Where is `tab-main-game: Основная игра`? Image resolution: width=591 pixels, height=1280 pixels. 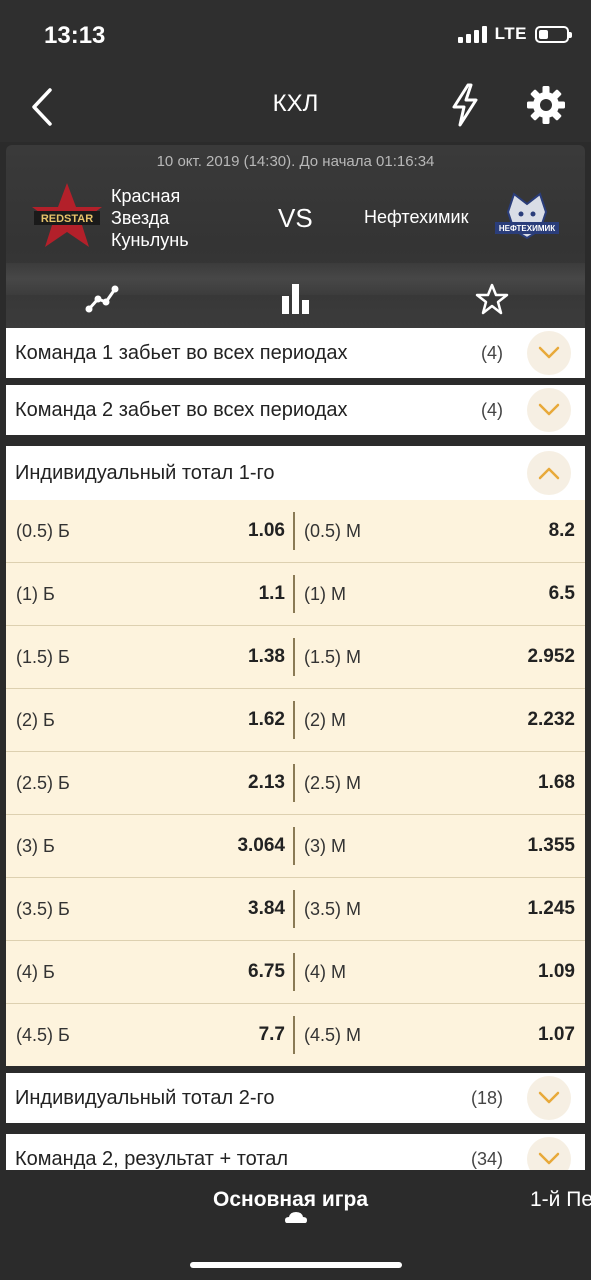 tab-main-game: Основная игра is located at coordinates (290, 1200).